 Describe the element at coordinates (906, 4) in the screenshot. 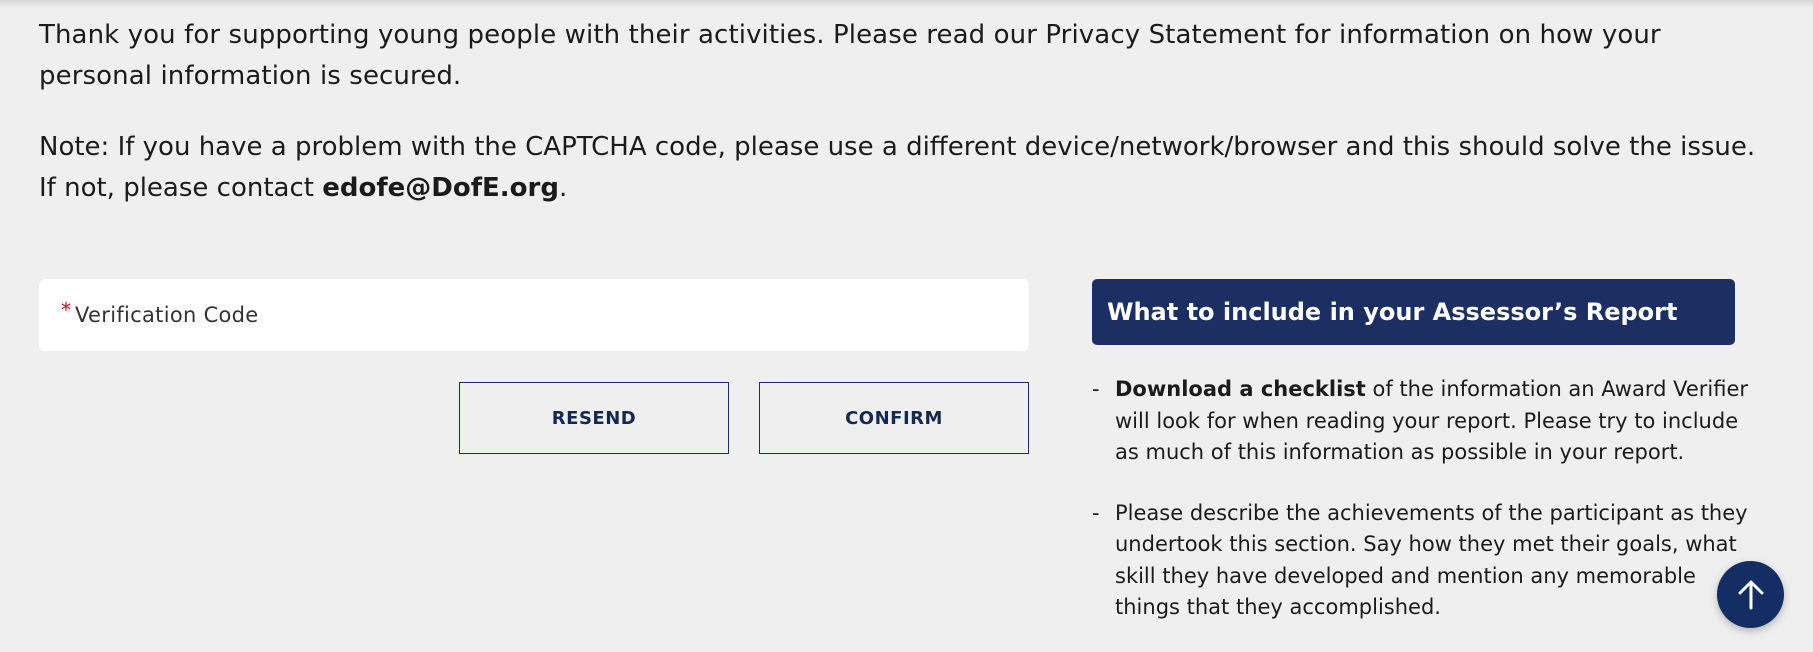

I see `top-shadow` at that location.